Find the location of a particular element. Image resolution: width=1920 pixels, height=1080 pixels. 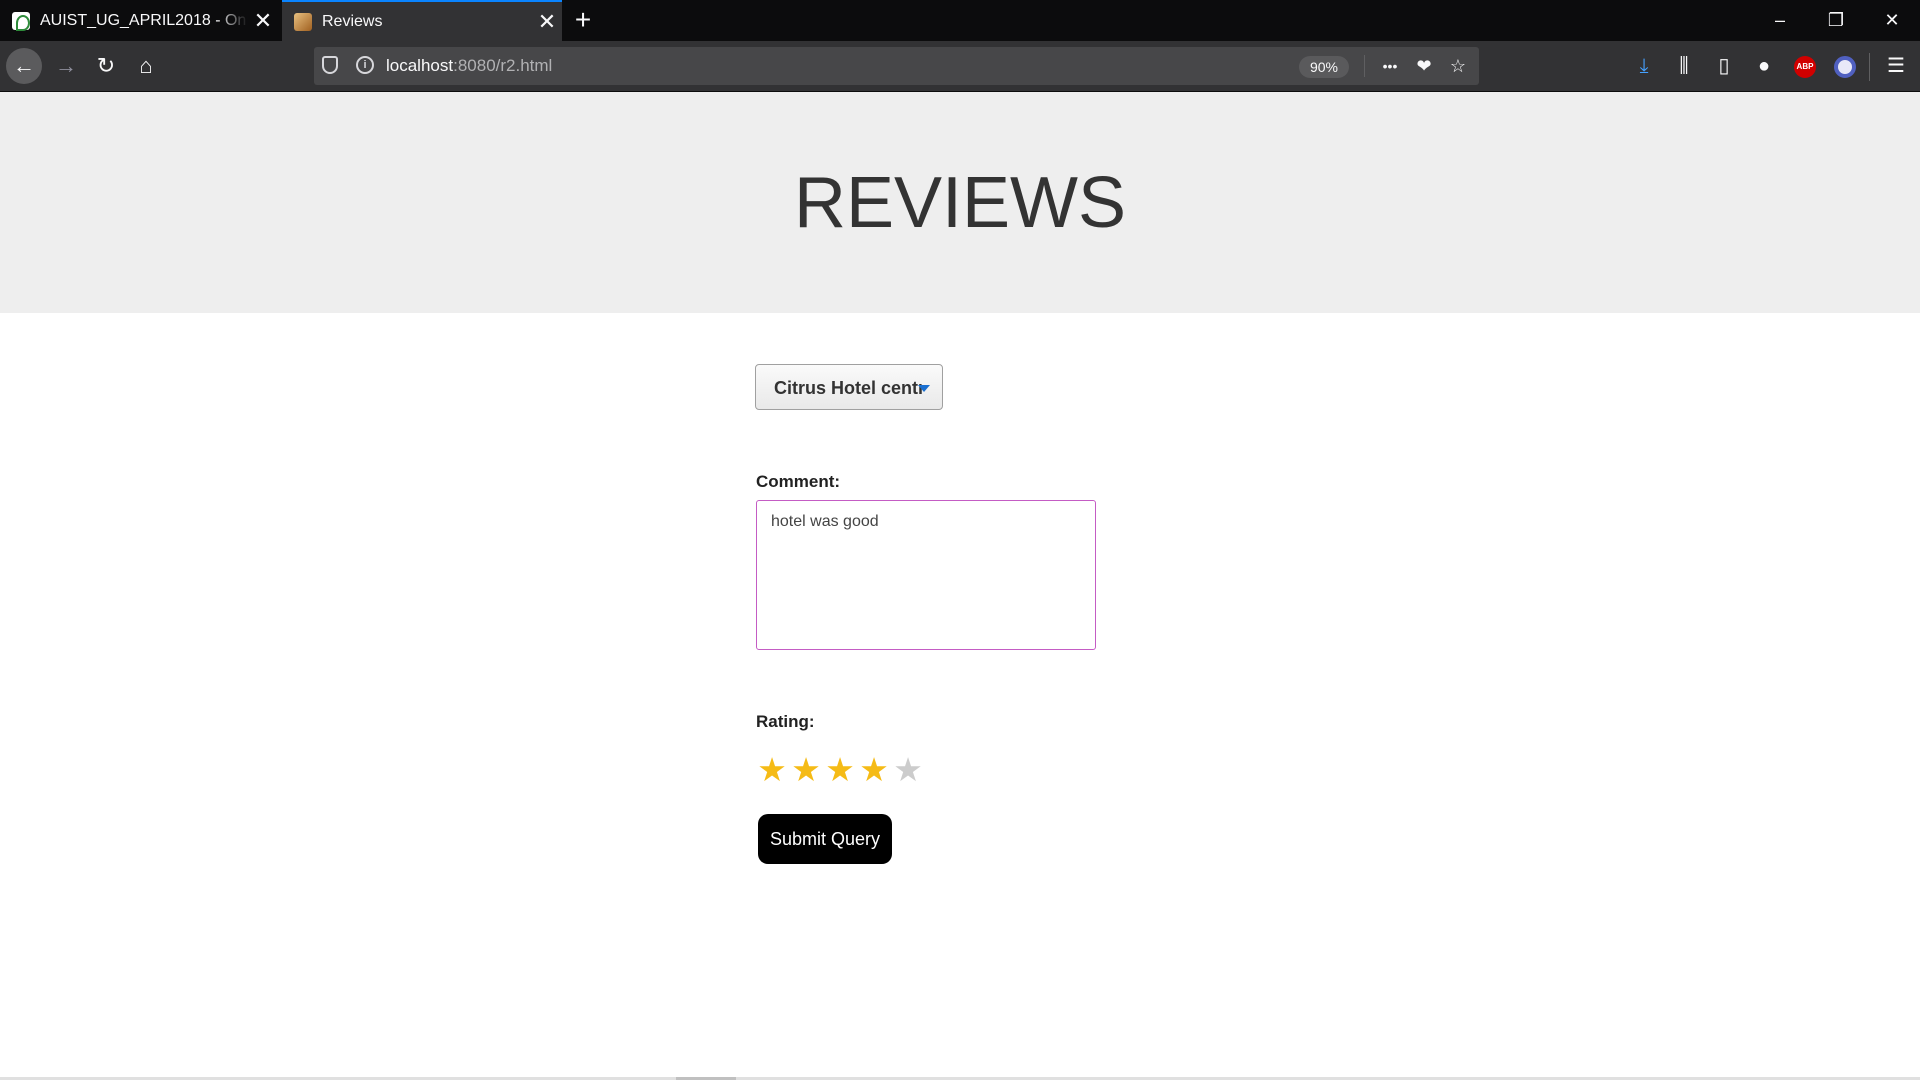

url-path: :8080/r2.html is located at coordinates (503, 65).